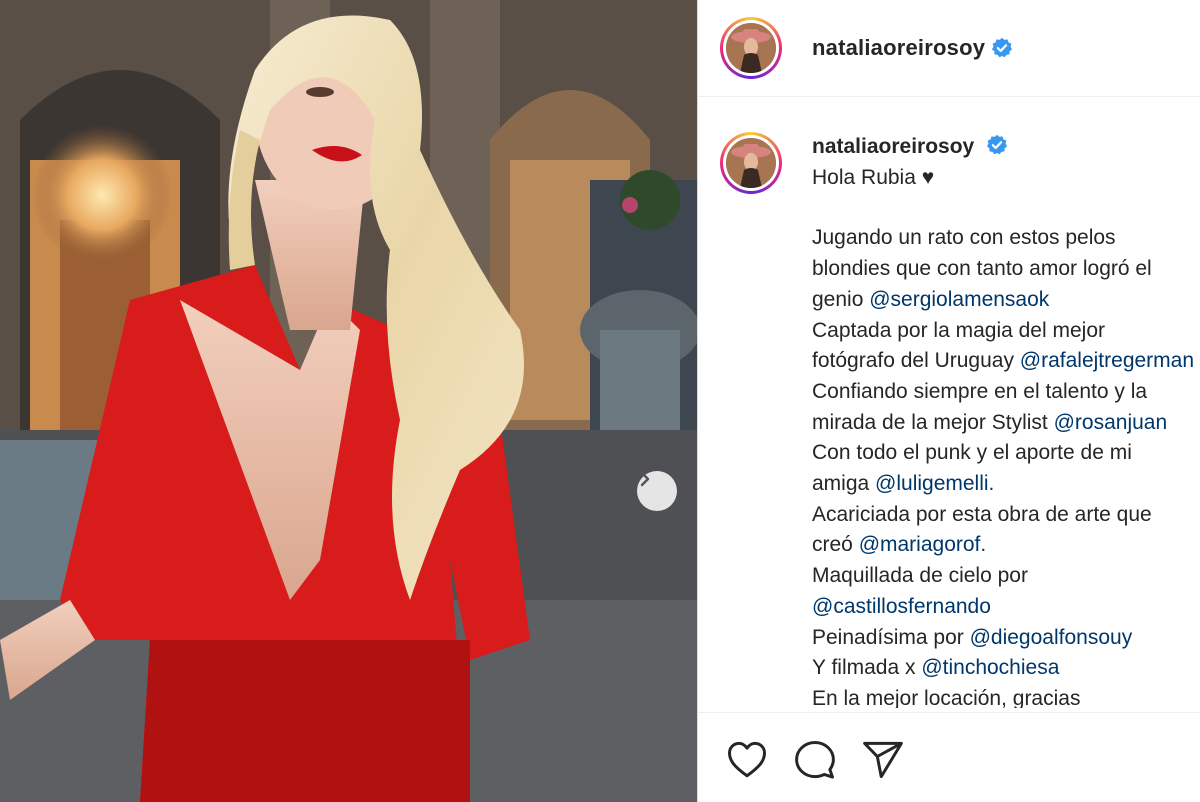 The width and height of the screenshot is (1200, 802). I want to click on caption-line: Peinadísima por @diegoalfonsouy, so click(1003, 638).